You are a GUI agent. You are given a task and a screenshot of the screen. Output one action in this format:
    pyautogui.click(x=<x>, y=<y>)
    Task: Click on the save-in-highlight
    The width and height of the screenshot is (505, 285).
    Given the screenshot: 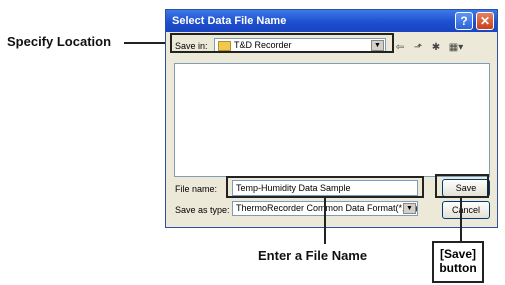 What is the action you would take?
    pyautogui.click(x=282, y=43)
    